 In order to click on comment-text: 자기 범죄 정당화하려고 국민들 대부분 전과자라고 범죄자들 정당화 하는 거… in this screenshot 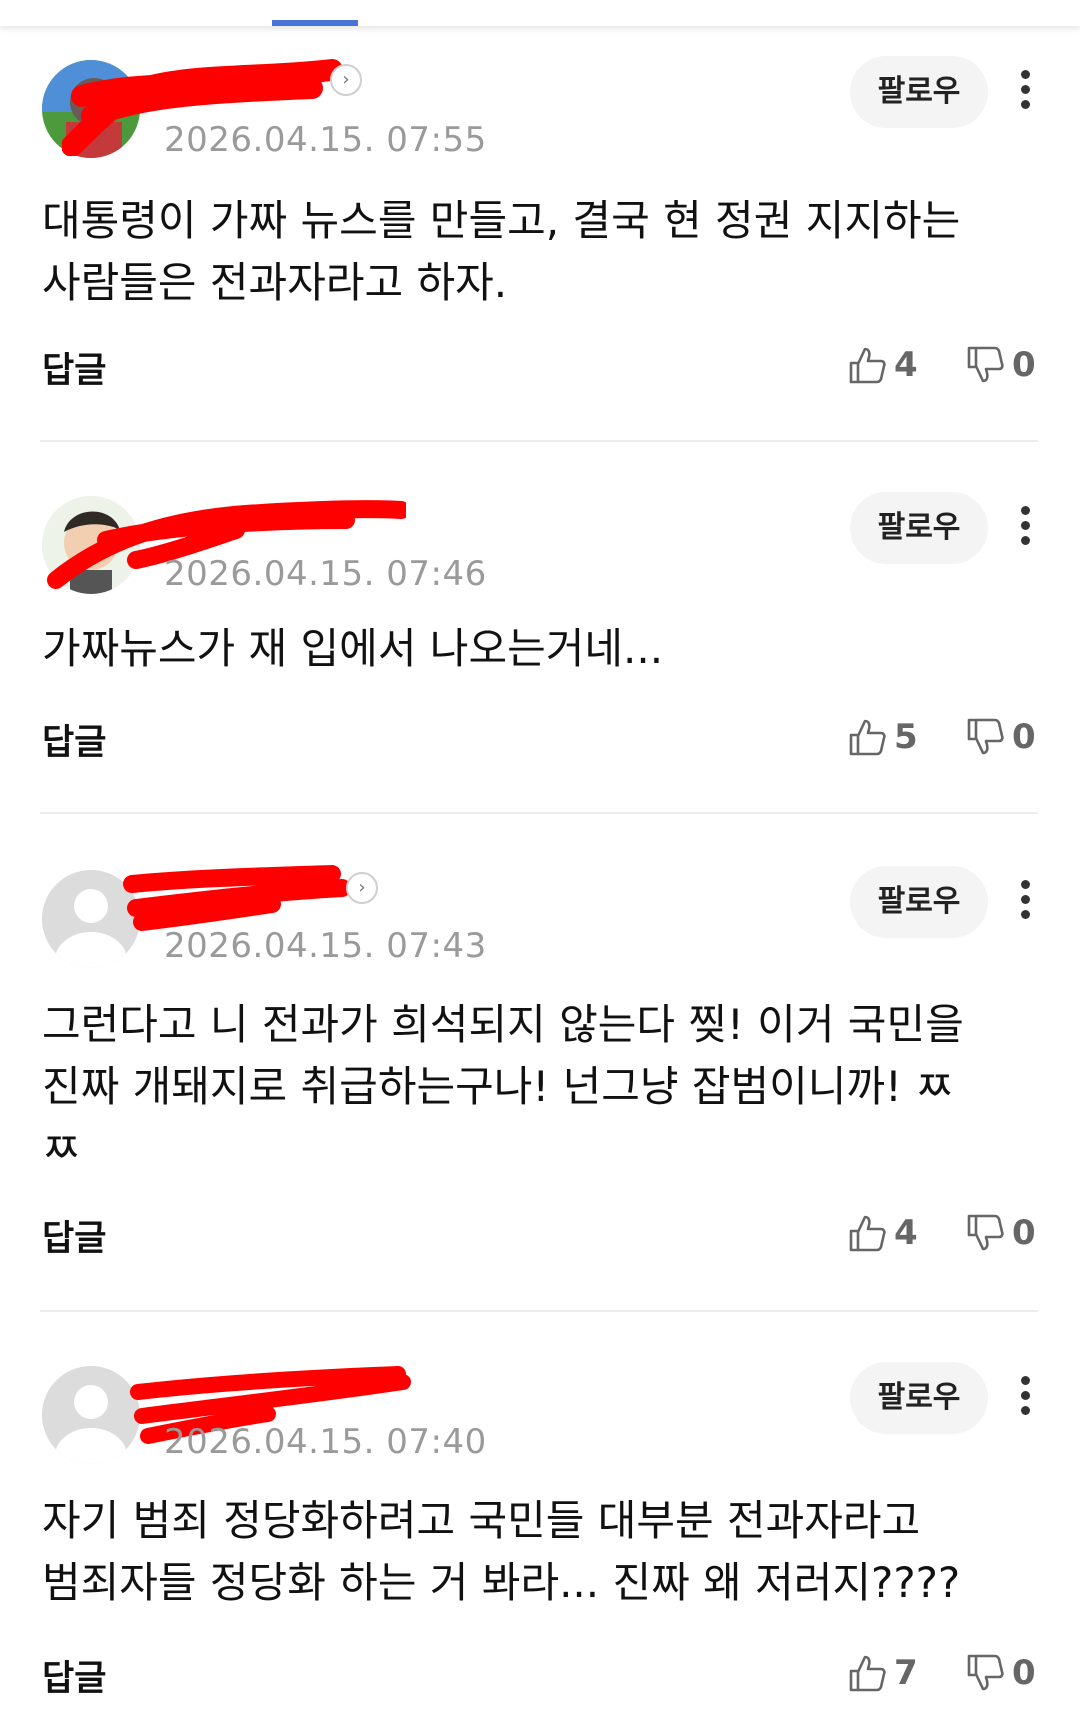, I will do `click(501, 1551)`.